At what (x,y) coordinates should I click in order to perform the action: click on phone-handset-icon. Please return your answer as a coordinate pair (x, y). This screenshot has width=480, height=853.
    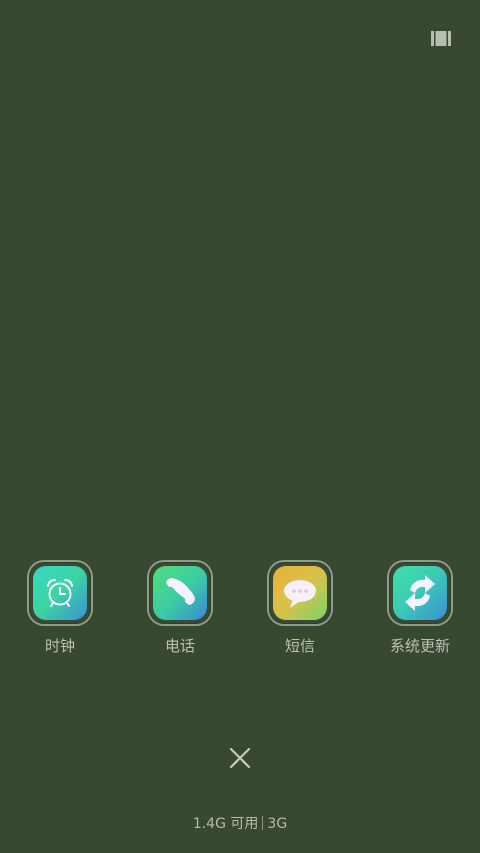
    Looking at the image, I should click on (180, 593).